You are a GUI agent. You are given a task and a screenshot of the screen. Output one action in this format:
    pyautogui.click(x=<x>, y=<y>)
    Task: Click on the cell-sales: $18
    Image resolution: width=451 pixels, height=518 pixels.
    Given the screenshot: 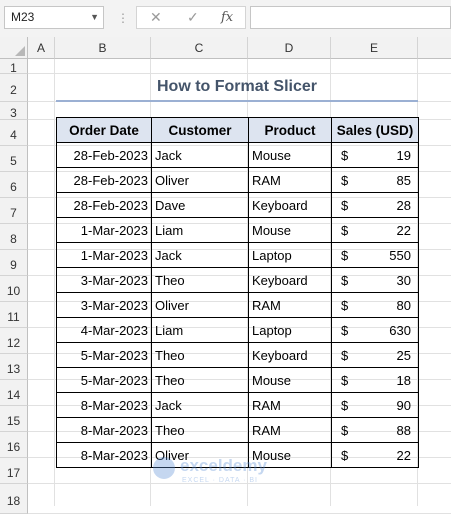 What is the action you would take?
    pyautogui.click(x=375, y=380)
    